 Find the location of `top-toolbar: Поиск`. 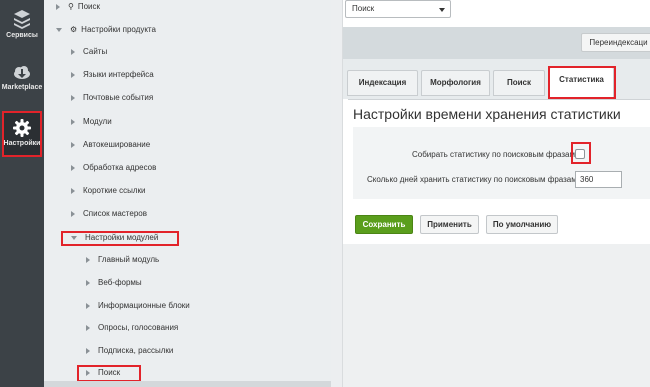

top-toolbar: Поиск is located at coordinates (496, 13).